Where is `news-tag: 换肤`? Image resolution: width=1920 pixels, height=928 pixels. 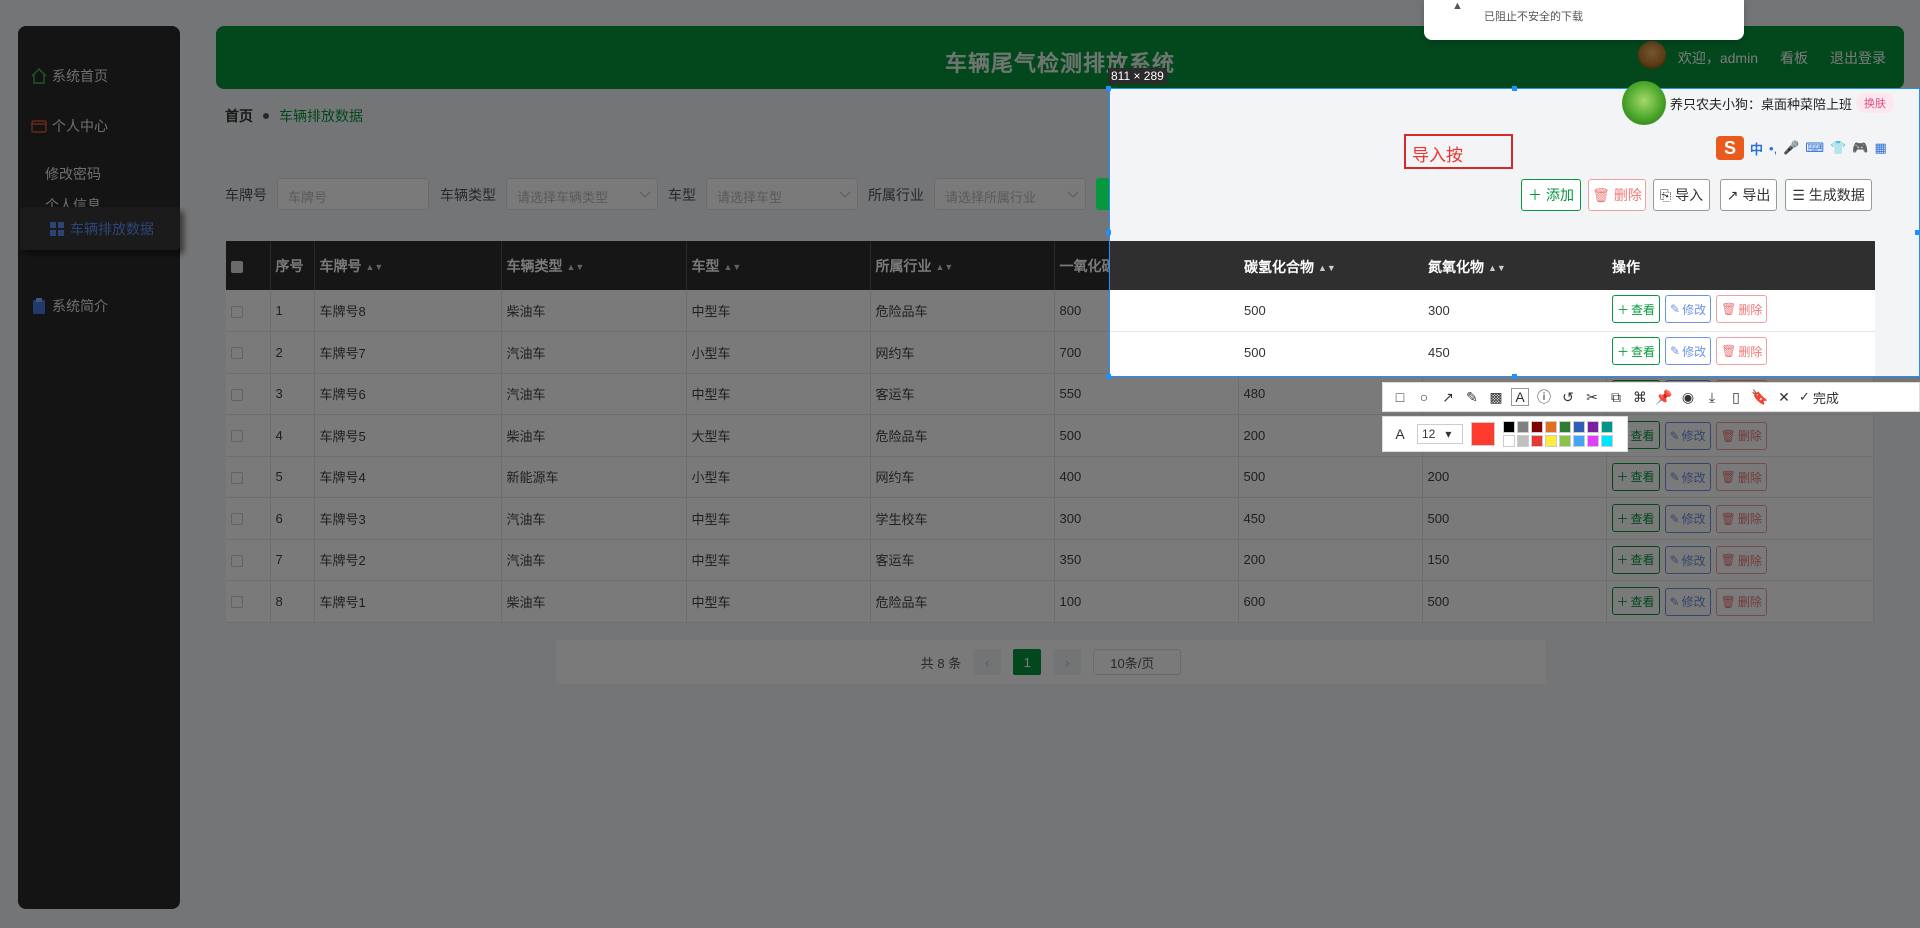
news-tag: 换肤 is located at coordinates (1875, 103).